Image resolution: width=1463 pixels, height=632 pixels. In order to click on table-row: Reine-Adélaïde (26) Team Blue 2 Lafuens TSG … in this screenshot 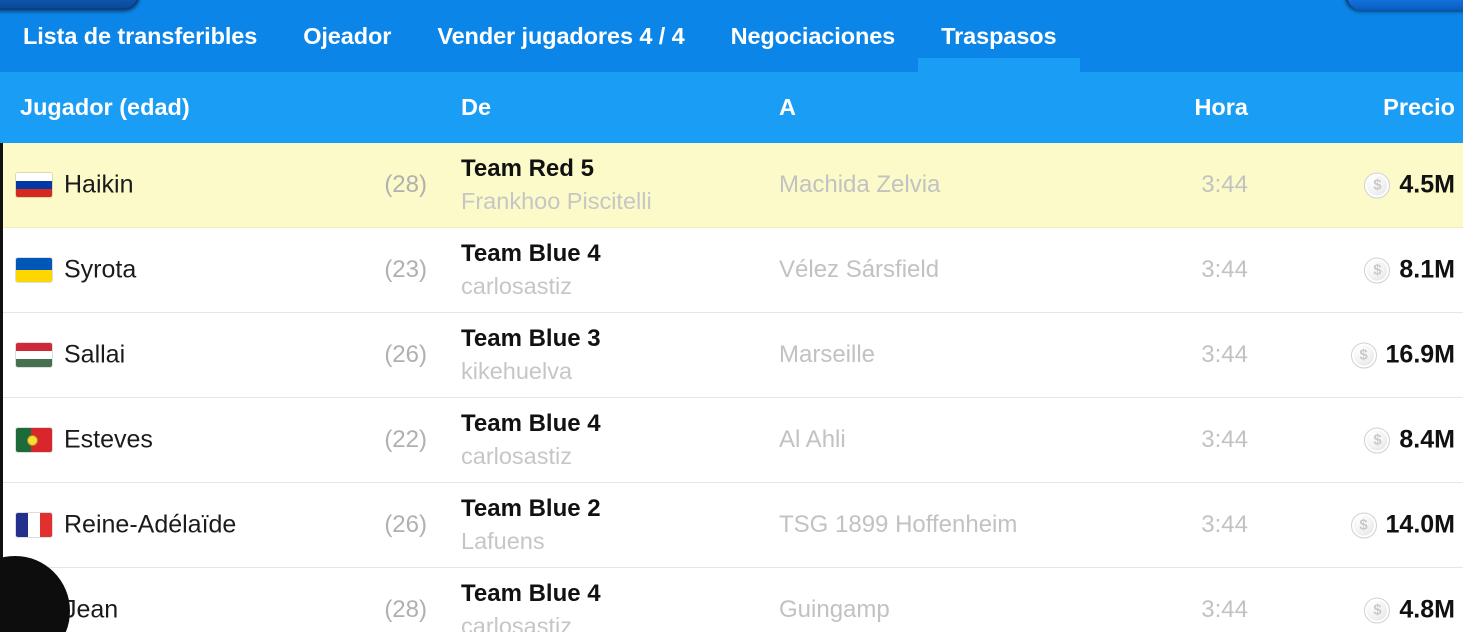, I will do `click(731, 525)`.